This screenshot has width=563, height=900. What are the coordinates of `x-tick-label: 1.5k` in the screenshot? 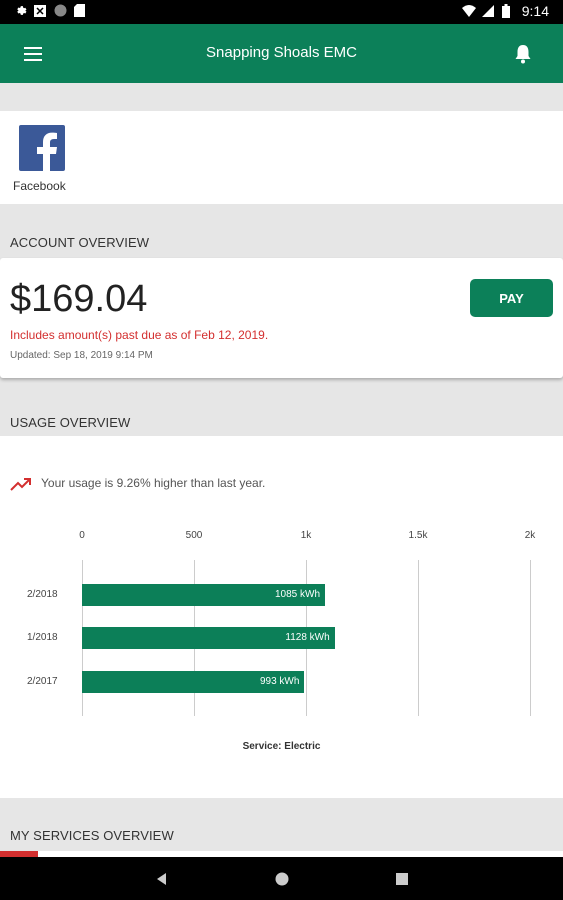 It's located at (418, 535).